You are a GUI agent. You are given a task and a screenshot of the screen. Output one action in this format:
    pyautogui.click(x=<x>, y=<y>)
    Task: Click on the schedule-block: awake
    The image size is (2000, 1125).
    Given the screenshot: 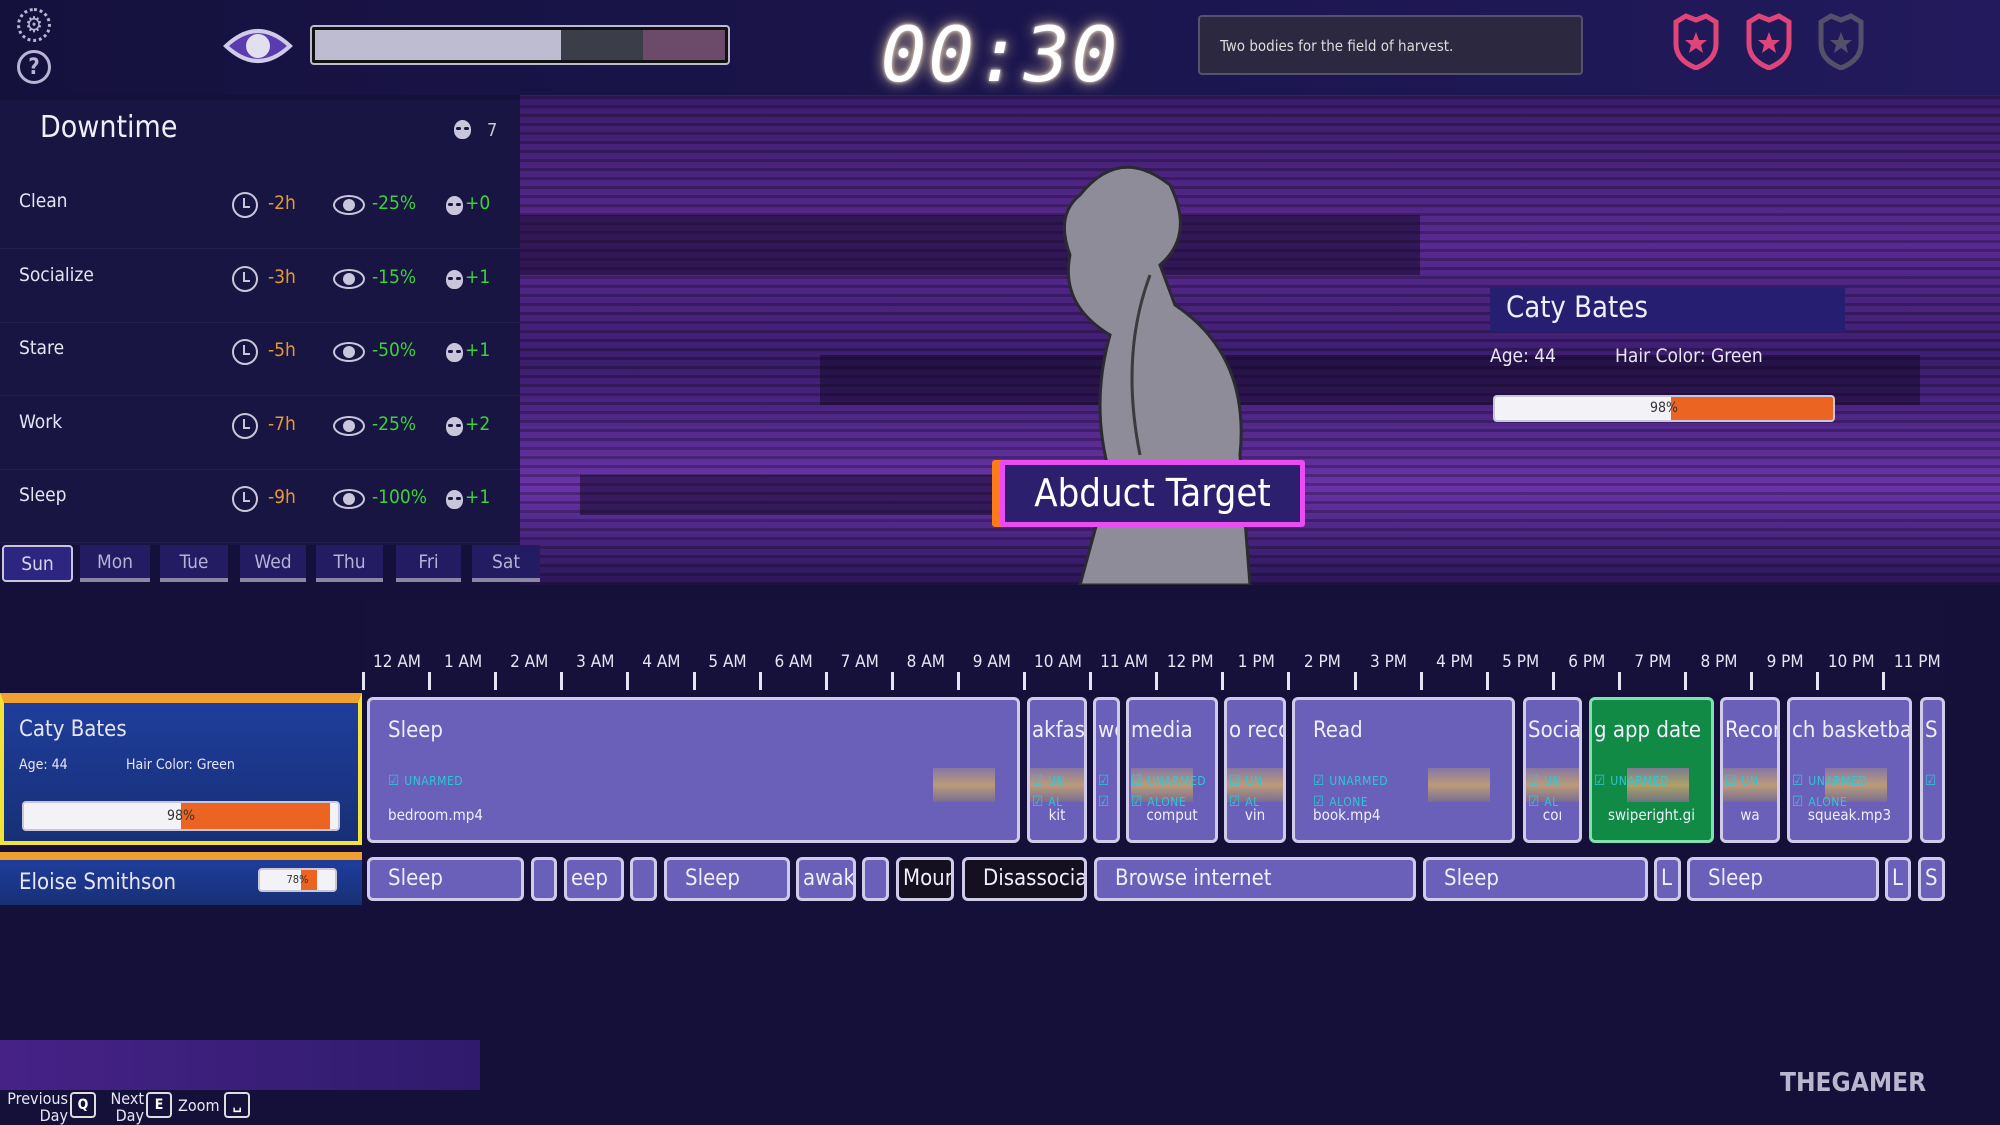 What is the action you would take?
    pyautogui.click(x=826, y=879)
    